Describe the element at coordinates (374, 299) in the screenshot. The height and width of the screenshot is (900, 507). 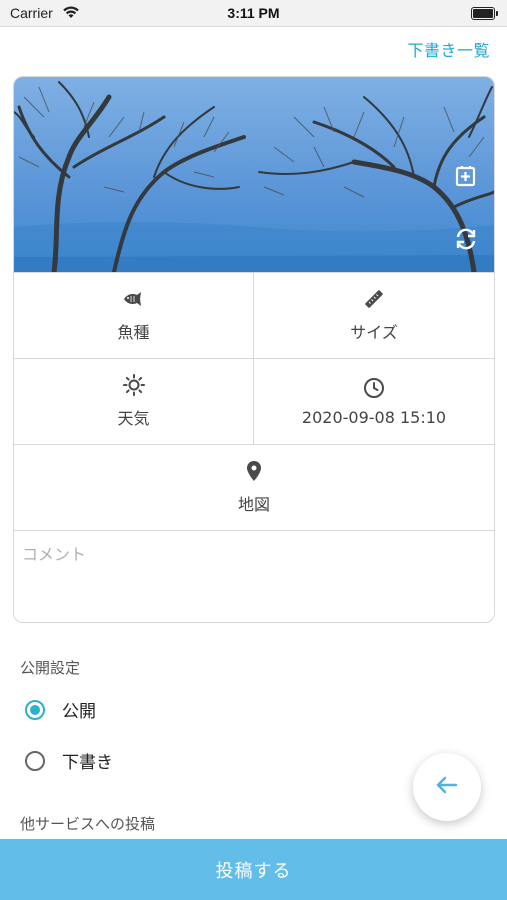
I see `ruler-icon` at that location.